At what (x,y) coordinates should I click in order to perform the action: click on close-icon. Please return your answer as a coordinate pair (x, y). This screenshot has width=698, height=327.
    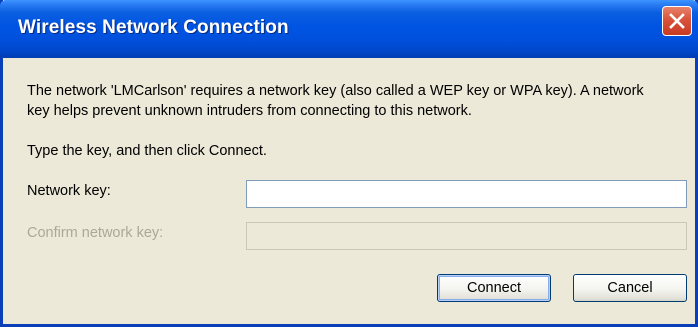
    Looking at the image, I should click on (677, 21).